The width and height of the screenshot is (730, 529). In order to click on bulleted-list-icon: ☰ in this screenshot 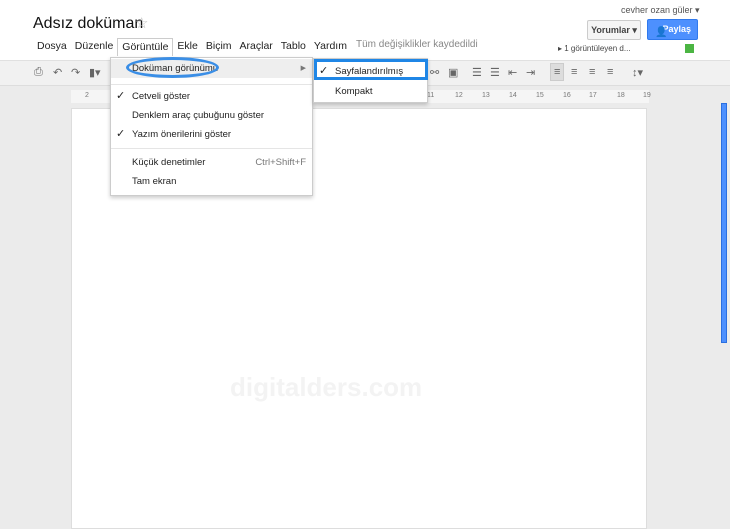, I will do `click(495, 72)`.